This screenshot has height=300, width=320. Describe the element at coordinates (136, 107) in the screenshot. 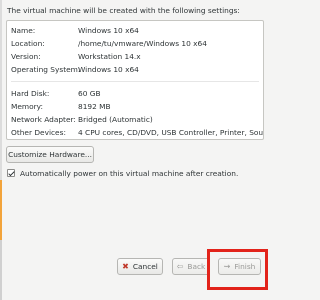

I see `settings-row-memory: Memory: 8192 MB` at that location.